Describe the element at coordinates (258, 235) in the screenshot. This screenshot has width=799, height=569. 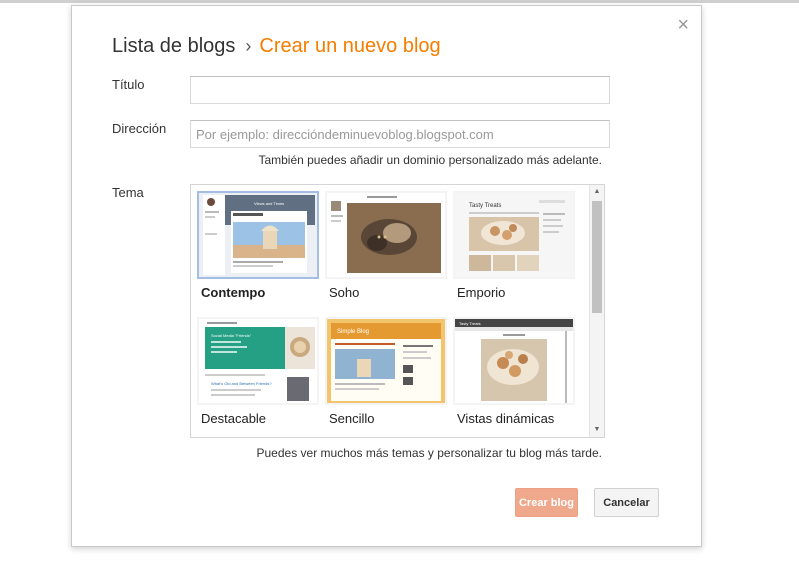
I see `theme-contempo-thumbnail: Views and Times` at that location.